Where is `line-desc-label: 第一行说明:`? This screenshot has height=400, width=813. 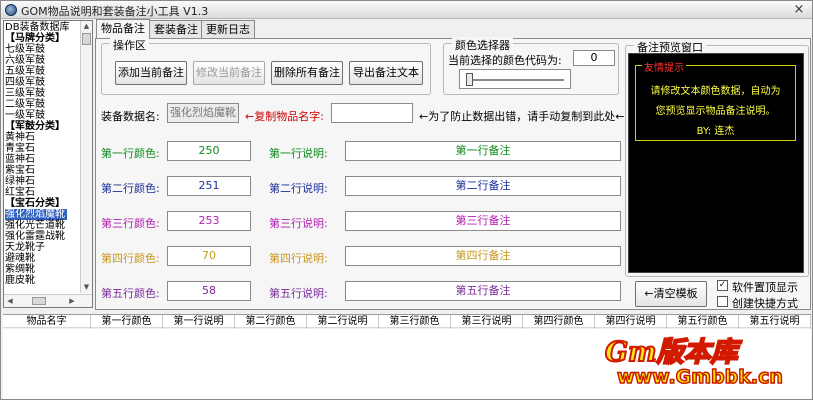 line-desc-label: 第一行说明: is located at coordinates (298, 153).